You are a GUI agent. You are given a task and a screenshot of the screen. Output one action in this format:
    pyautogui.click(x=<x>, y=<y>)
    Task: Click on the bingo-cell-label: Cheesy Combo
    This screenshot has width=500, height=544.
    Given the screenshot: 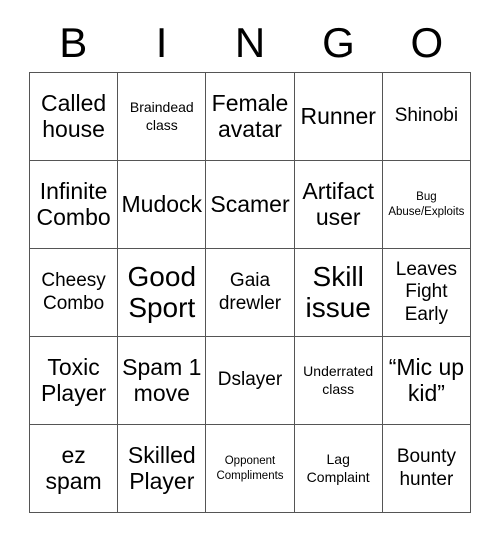 What is the action you would take?
    pyautogui.click(x=73, y=292)
    